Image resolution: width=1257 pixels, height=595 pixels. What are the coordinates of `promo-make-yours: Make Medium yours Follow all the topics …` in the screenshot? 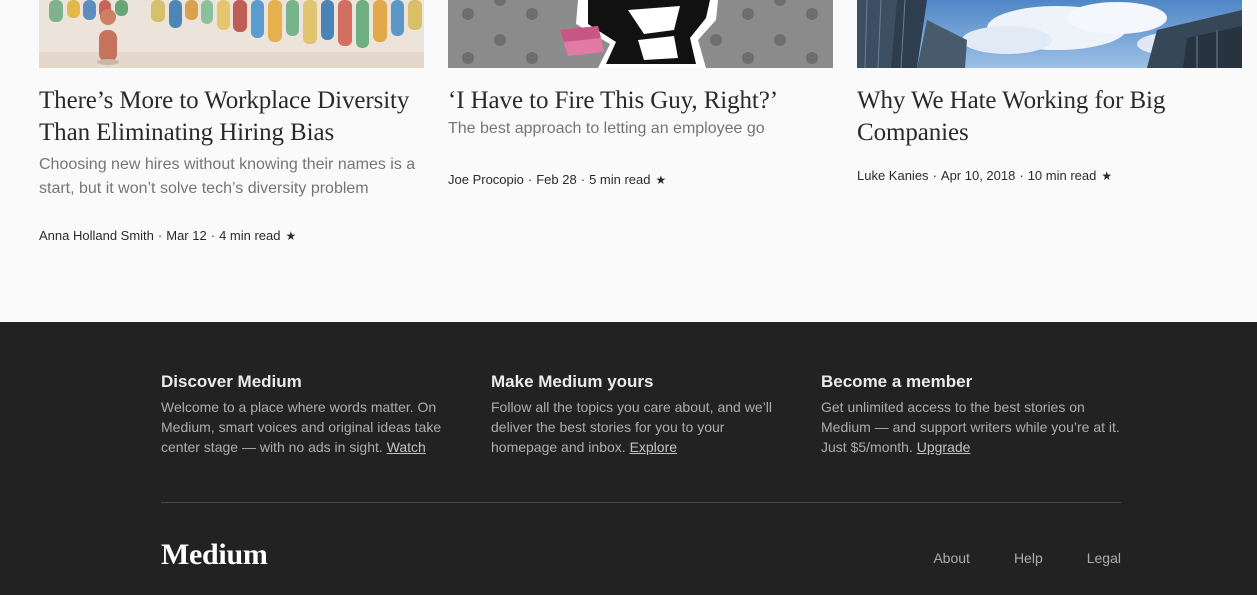 It's located at (641, 414).